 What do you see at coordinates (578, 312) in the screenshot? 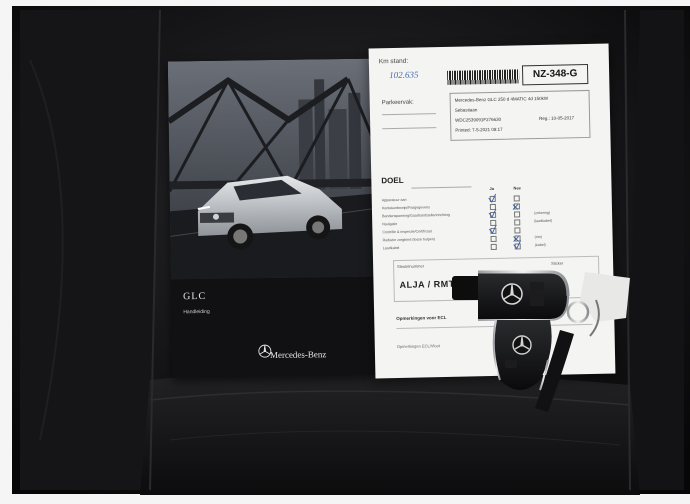
I see `key-ring` at bounding box center [578, 312].